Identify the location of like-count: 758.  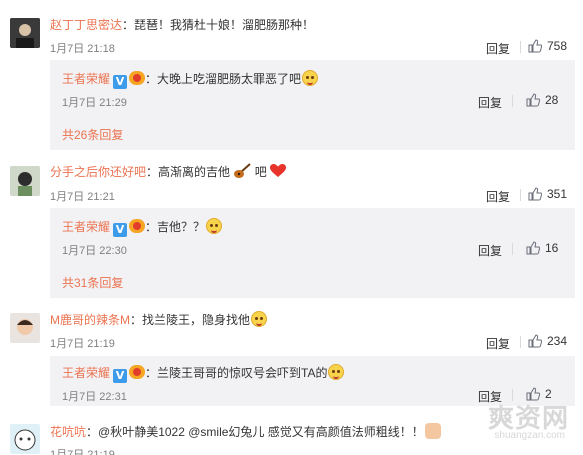
(557, 46).